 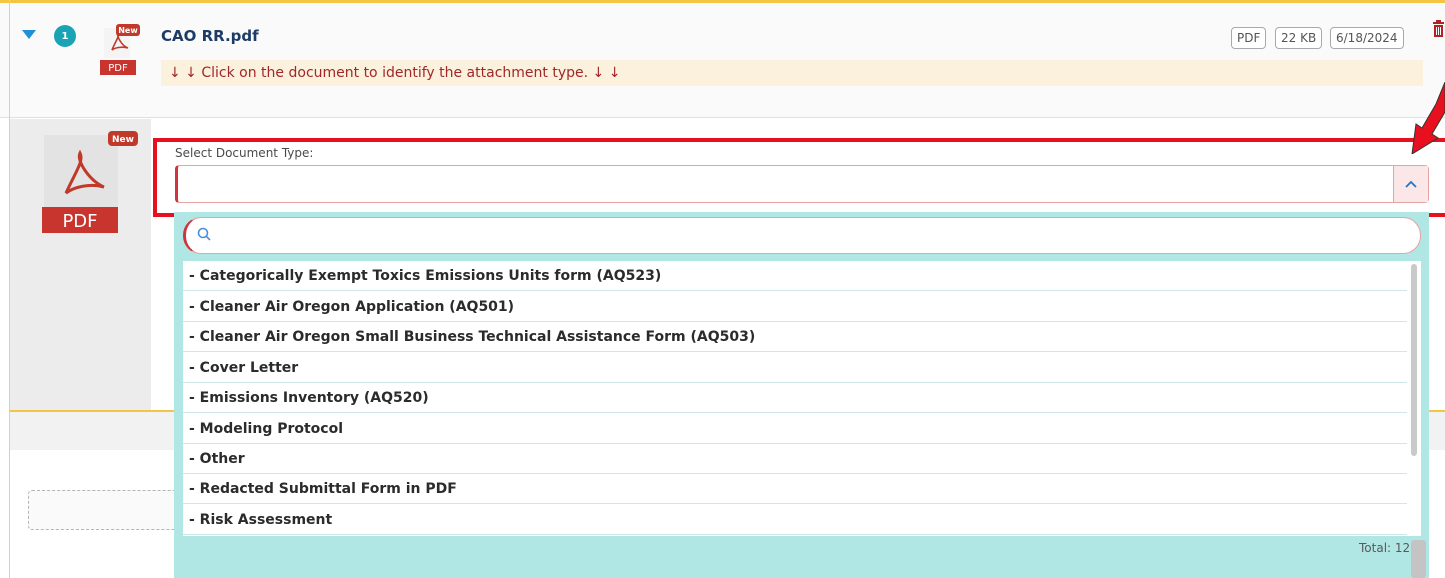 I want to click on dropdown-search-input, so click(x=802, y=235).